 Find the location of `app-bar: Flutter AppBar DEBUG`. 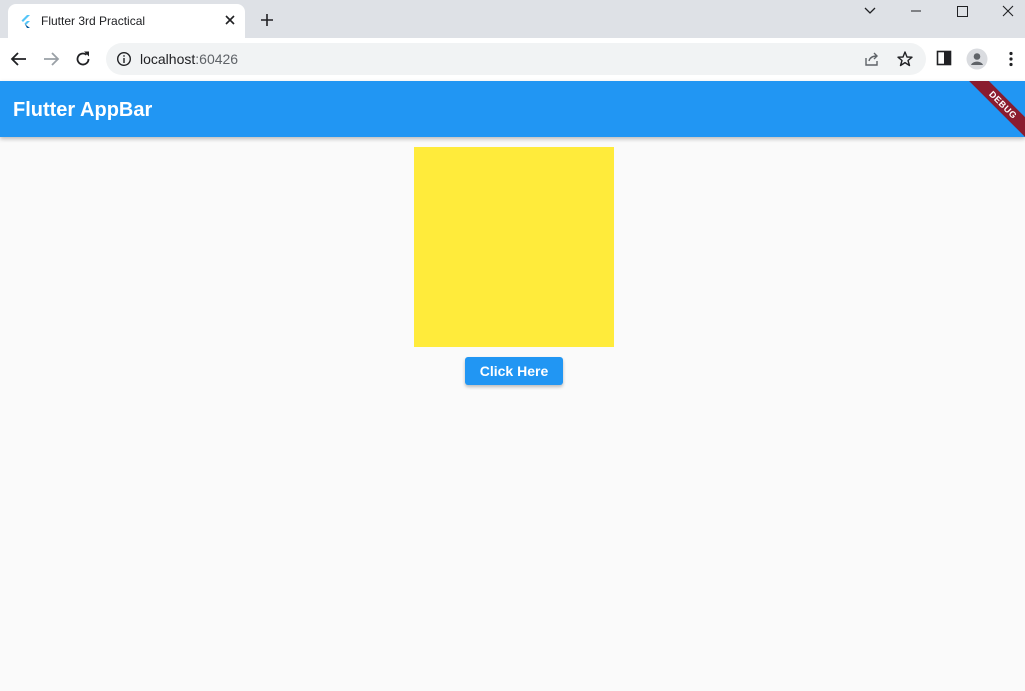

app-bar: Flutter AppBar DEBUG is located at coordinates (512, 109).